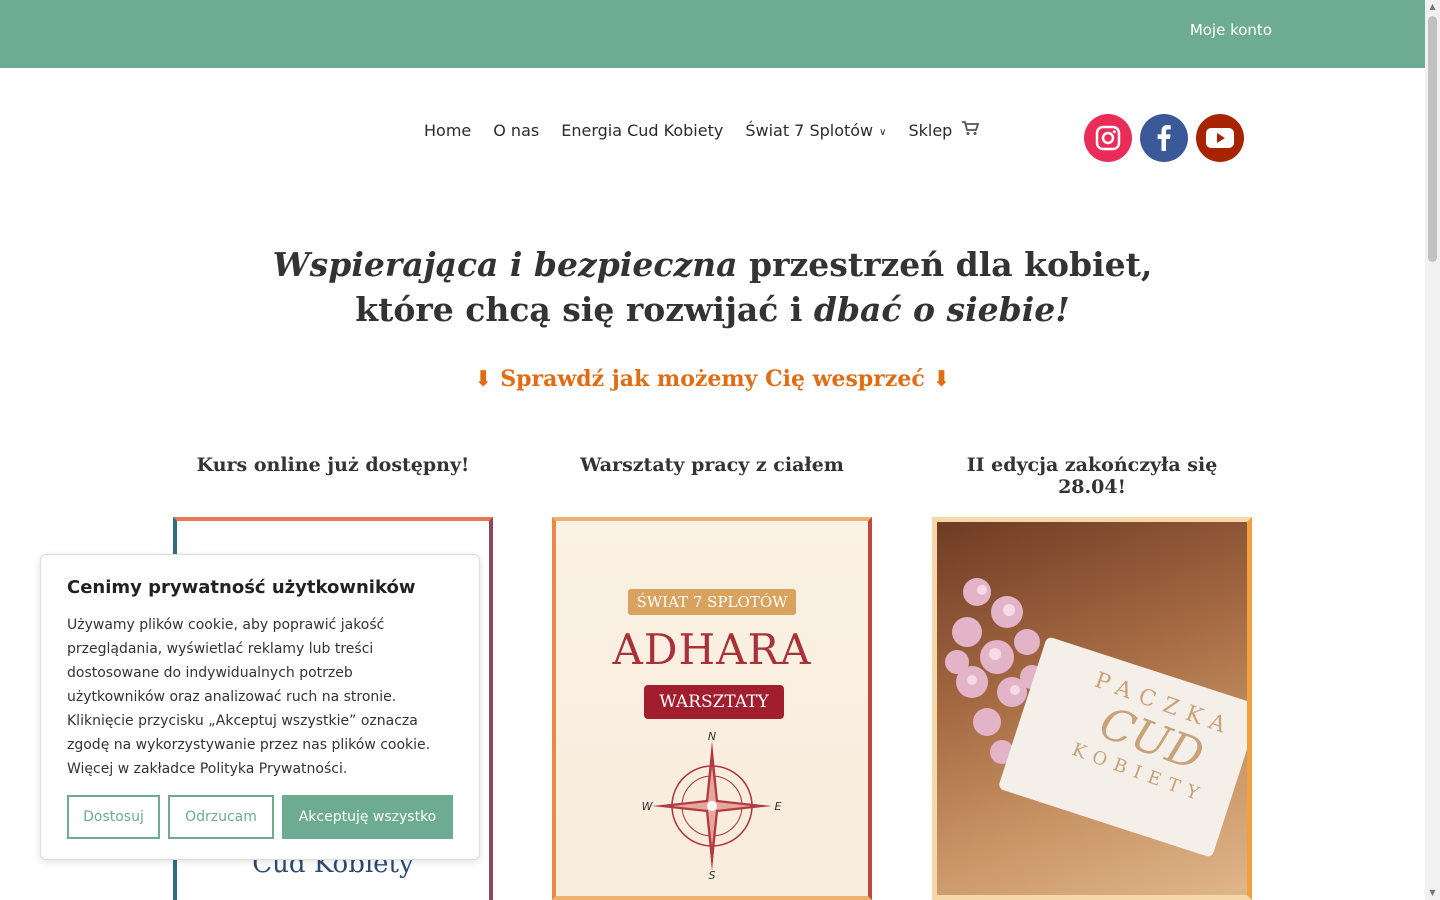  I want to click on compass-east-label: E, so click(778, 806).